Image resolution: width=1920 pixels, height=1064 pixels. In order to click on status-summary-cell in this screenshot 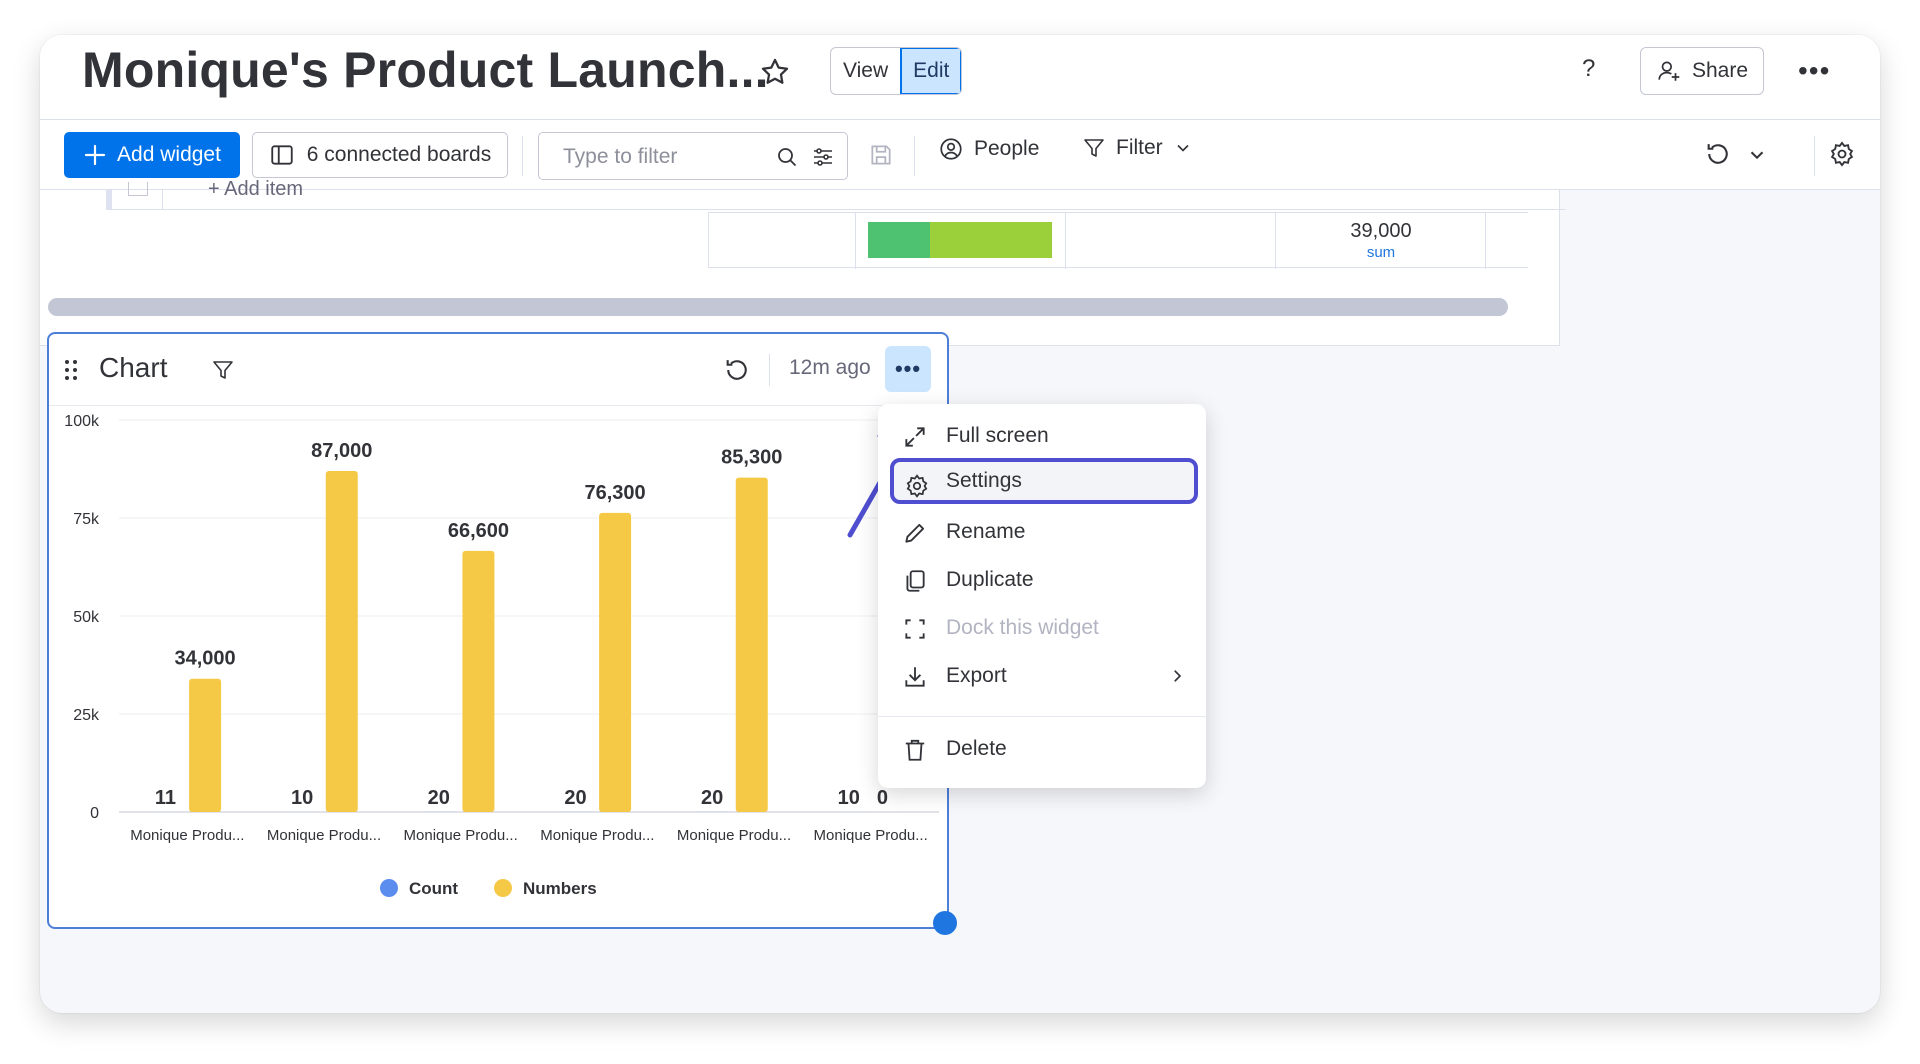, I will do `click(960, 241)`.